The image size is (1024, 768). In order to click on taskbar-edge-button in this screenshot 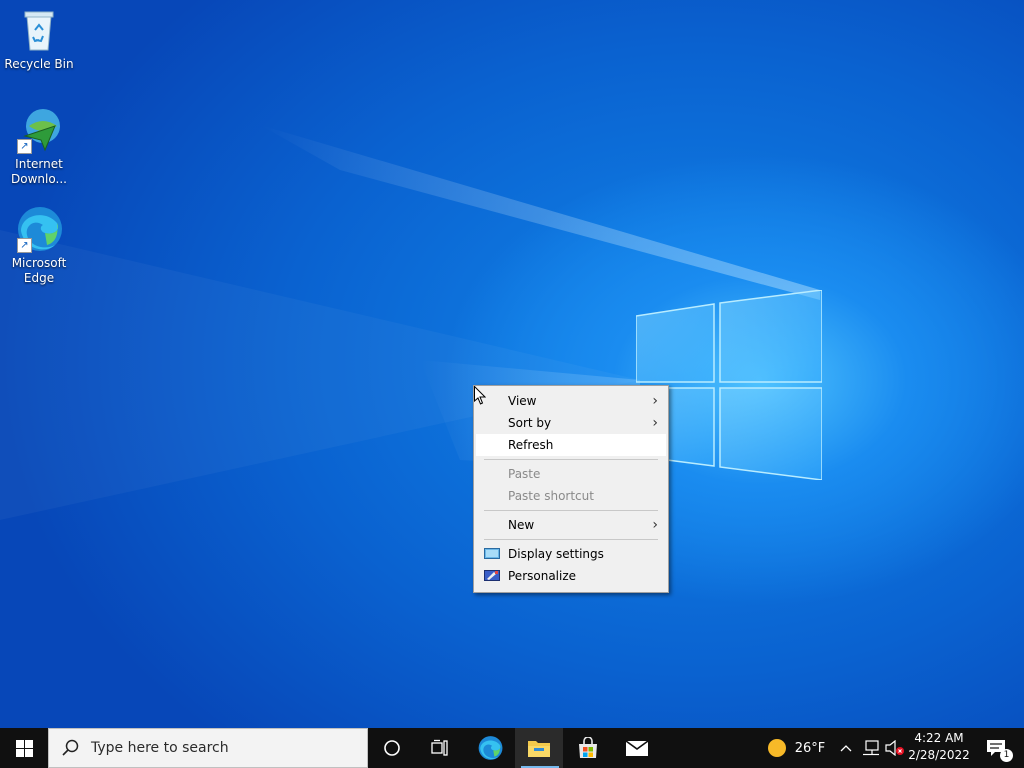, I will do `click(490, 748)`.